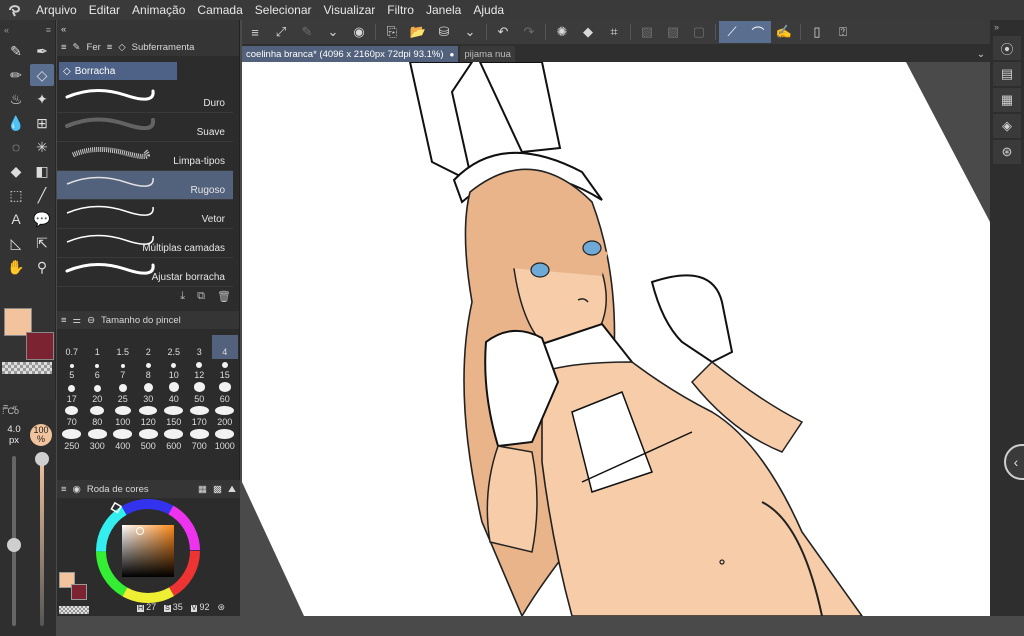 Image resolution: width=1024 pixels, height=636 pixels. What do you see at coordinates (145, 127) in the screenshot?
I see `brush-item-suave: Suave` at bounding box center [145, 127].